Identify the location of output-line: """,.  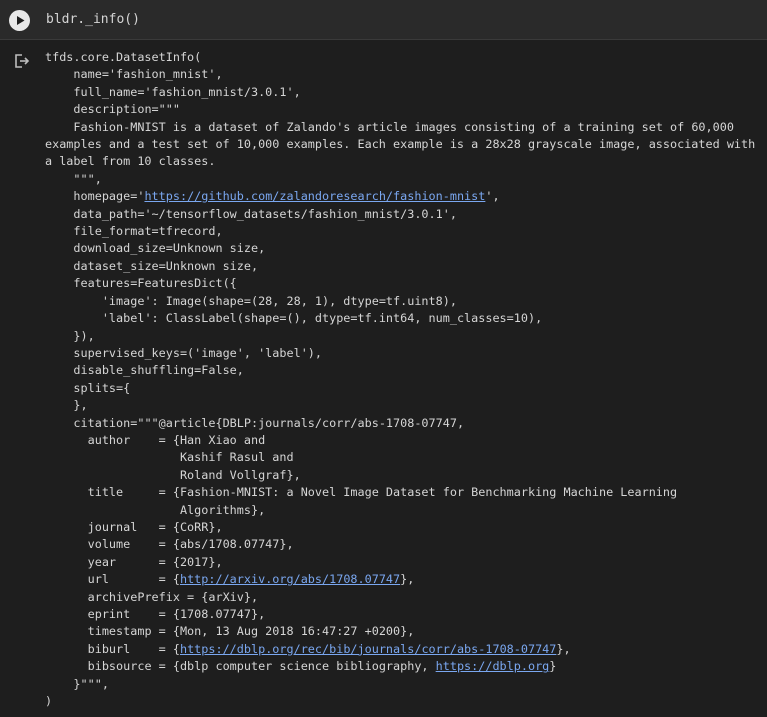
(73, 178).